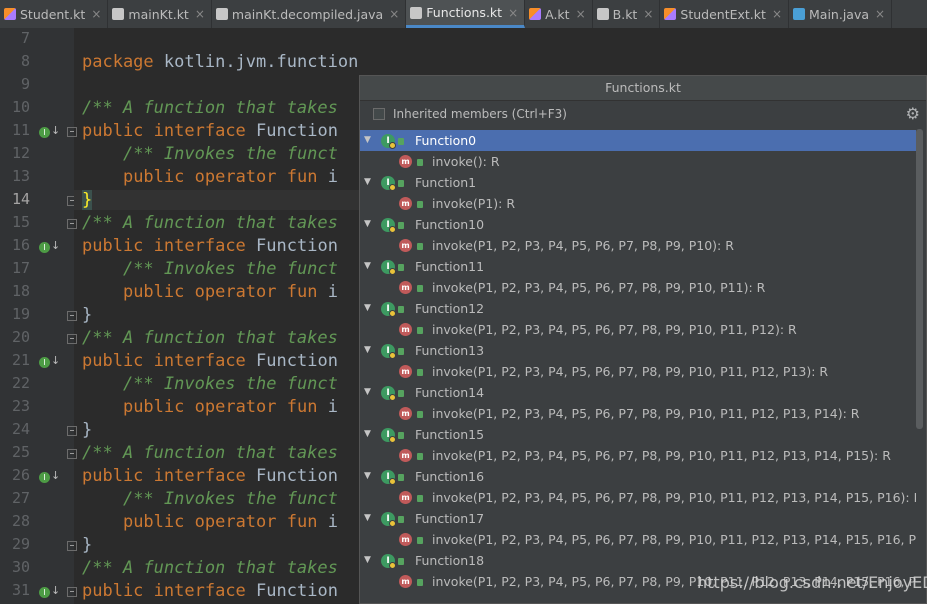  Describe the element at coordinates (638, 161) in the screenshot. I see `tree-item-method: m invoke(): R` at that location.